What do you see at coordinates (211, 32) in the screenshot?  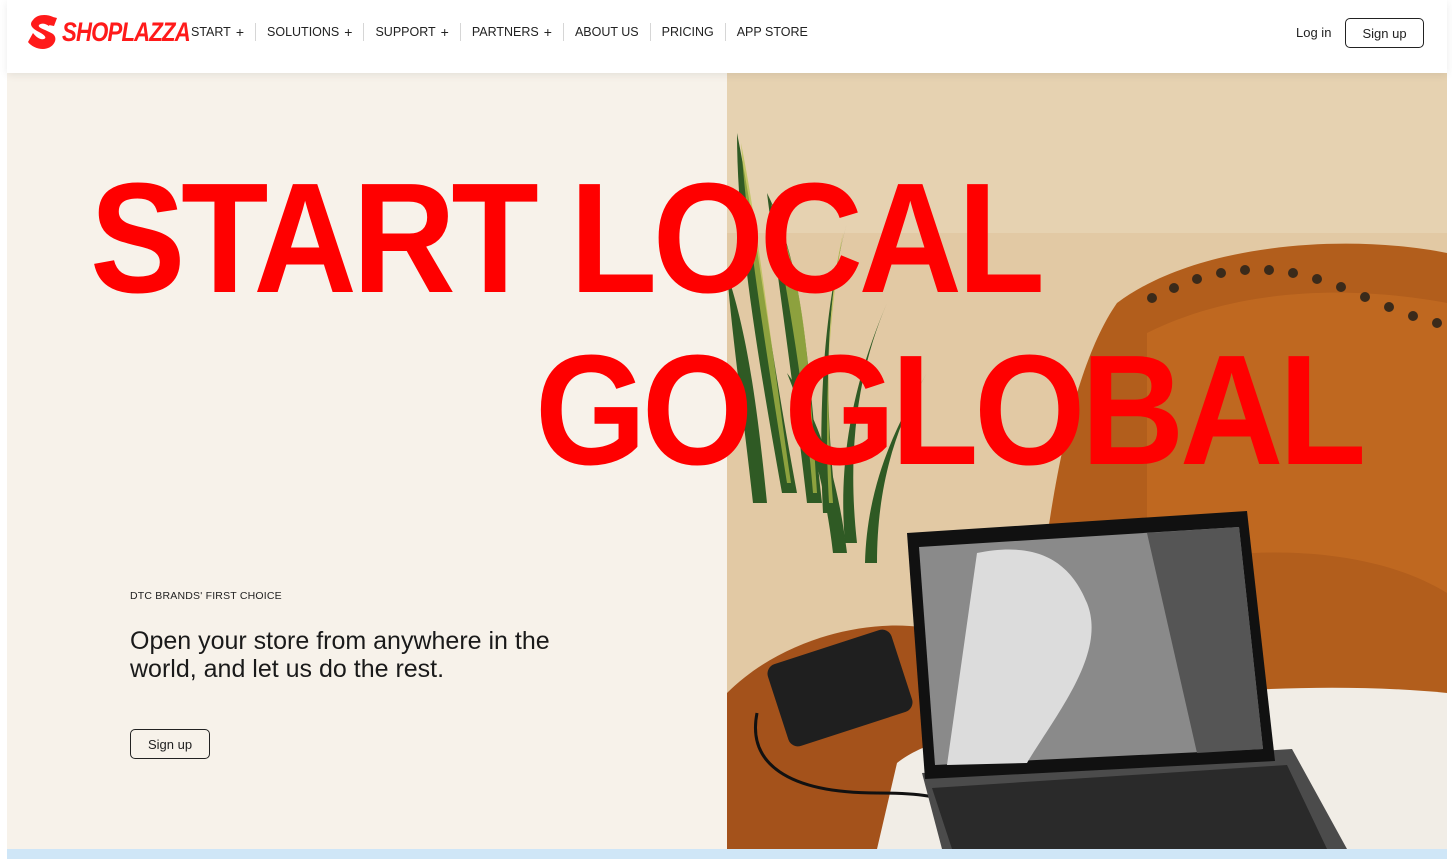 I see `nav-item-label: START` at bounding box center [211, 32].